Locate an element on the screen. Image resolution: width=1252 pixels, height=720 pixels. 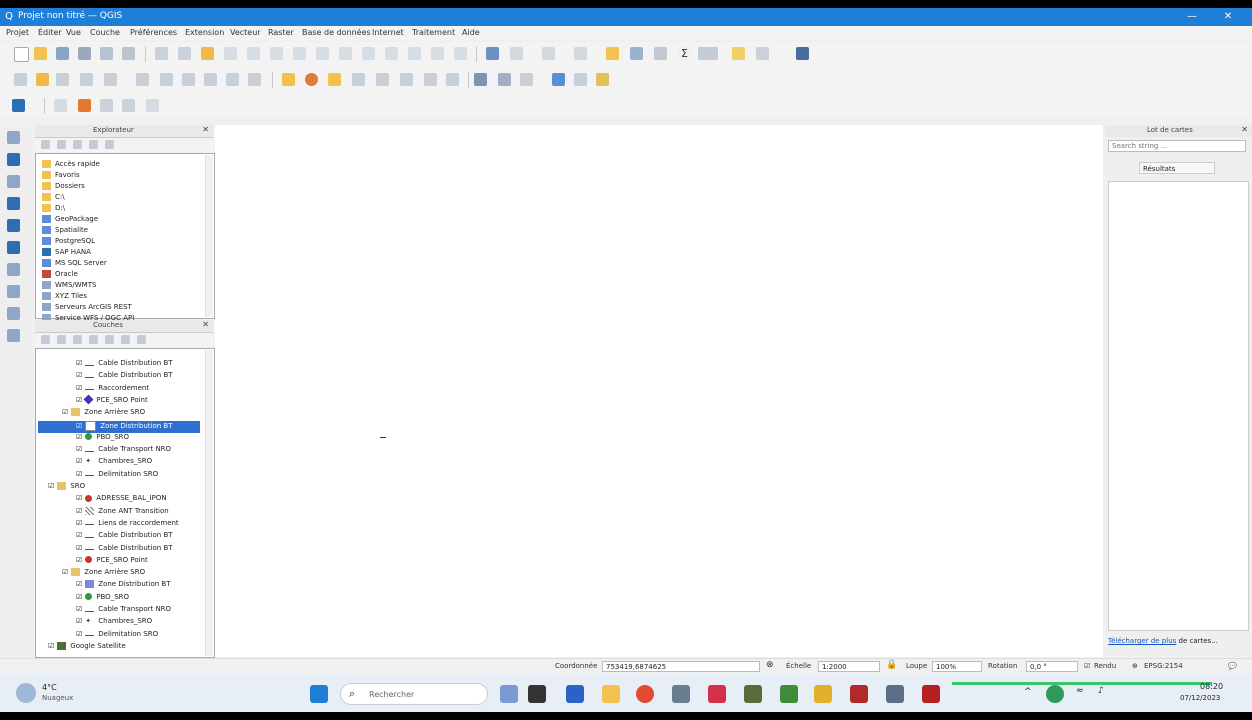
menu-aide: Aide is located at coordinates (471, 32).